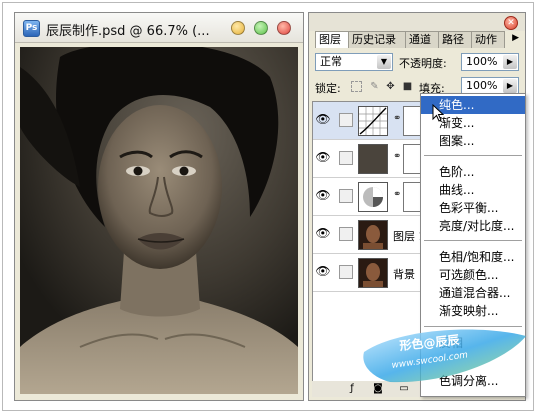 Image resolution: width=536 pixels, height=413 pixels. What do you see at coordinates (284, 28) in the screenshot?
I see `close-button` at bounding box center [284, 28].